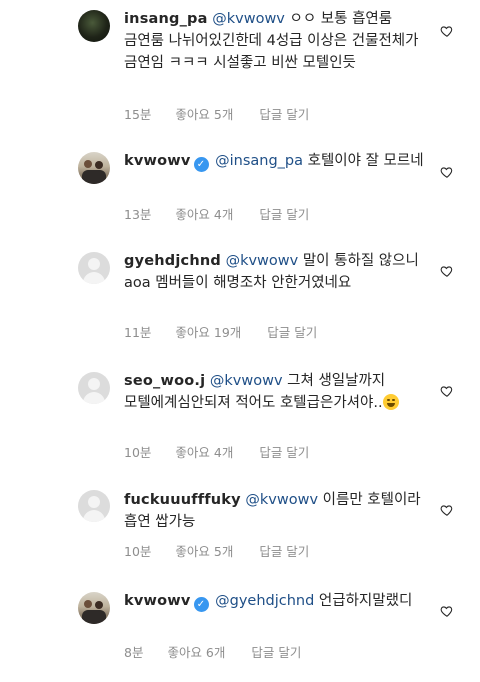  What do you see at coordinates (390, 402) in the screenshot?
I see `grinning-sweat-emoji` at bounding box center [390, 402].